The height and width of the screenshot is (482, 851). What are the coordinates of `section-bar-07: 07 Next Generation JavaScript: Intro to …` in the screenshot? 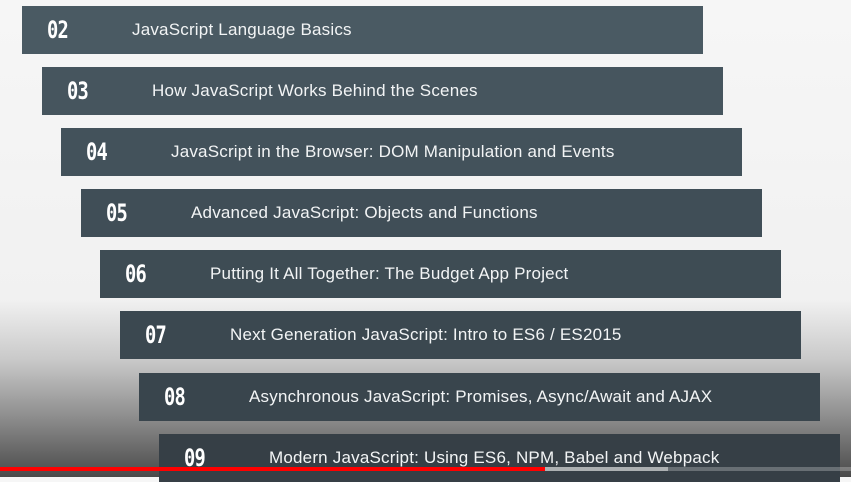 It's located at (460, 335).